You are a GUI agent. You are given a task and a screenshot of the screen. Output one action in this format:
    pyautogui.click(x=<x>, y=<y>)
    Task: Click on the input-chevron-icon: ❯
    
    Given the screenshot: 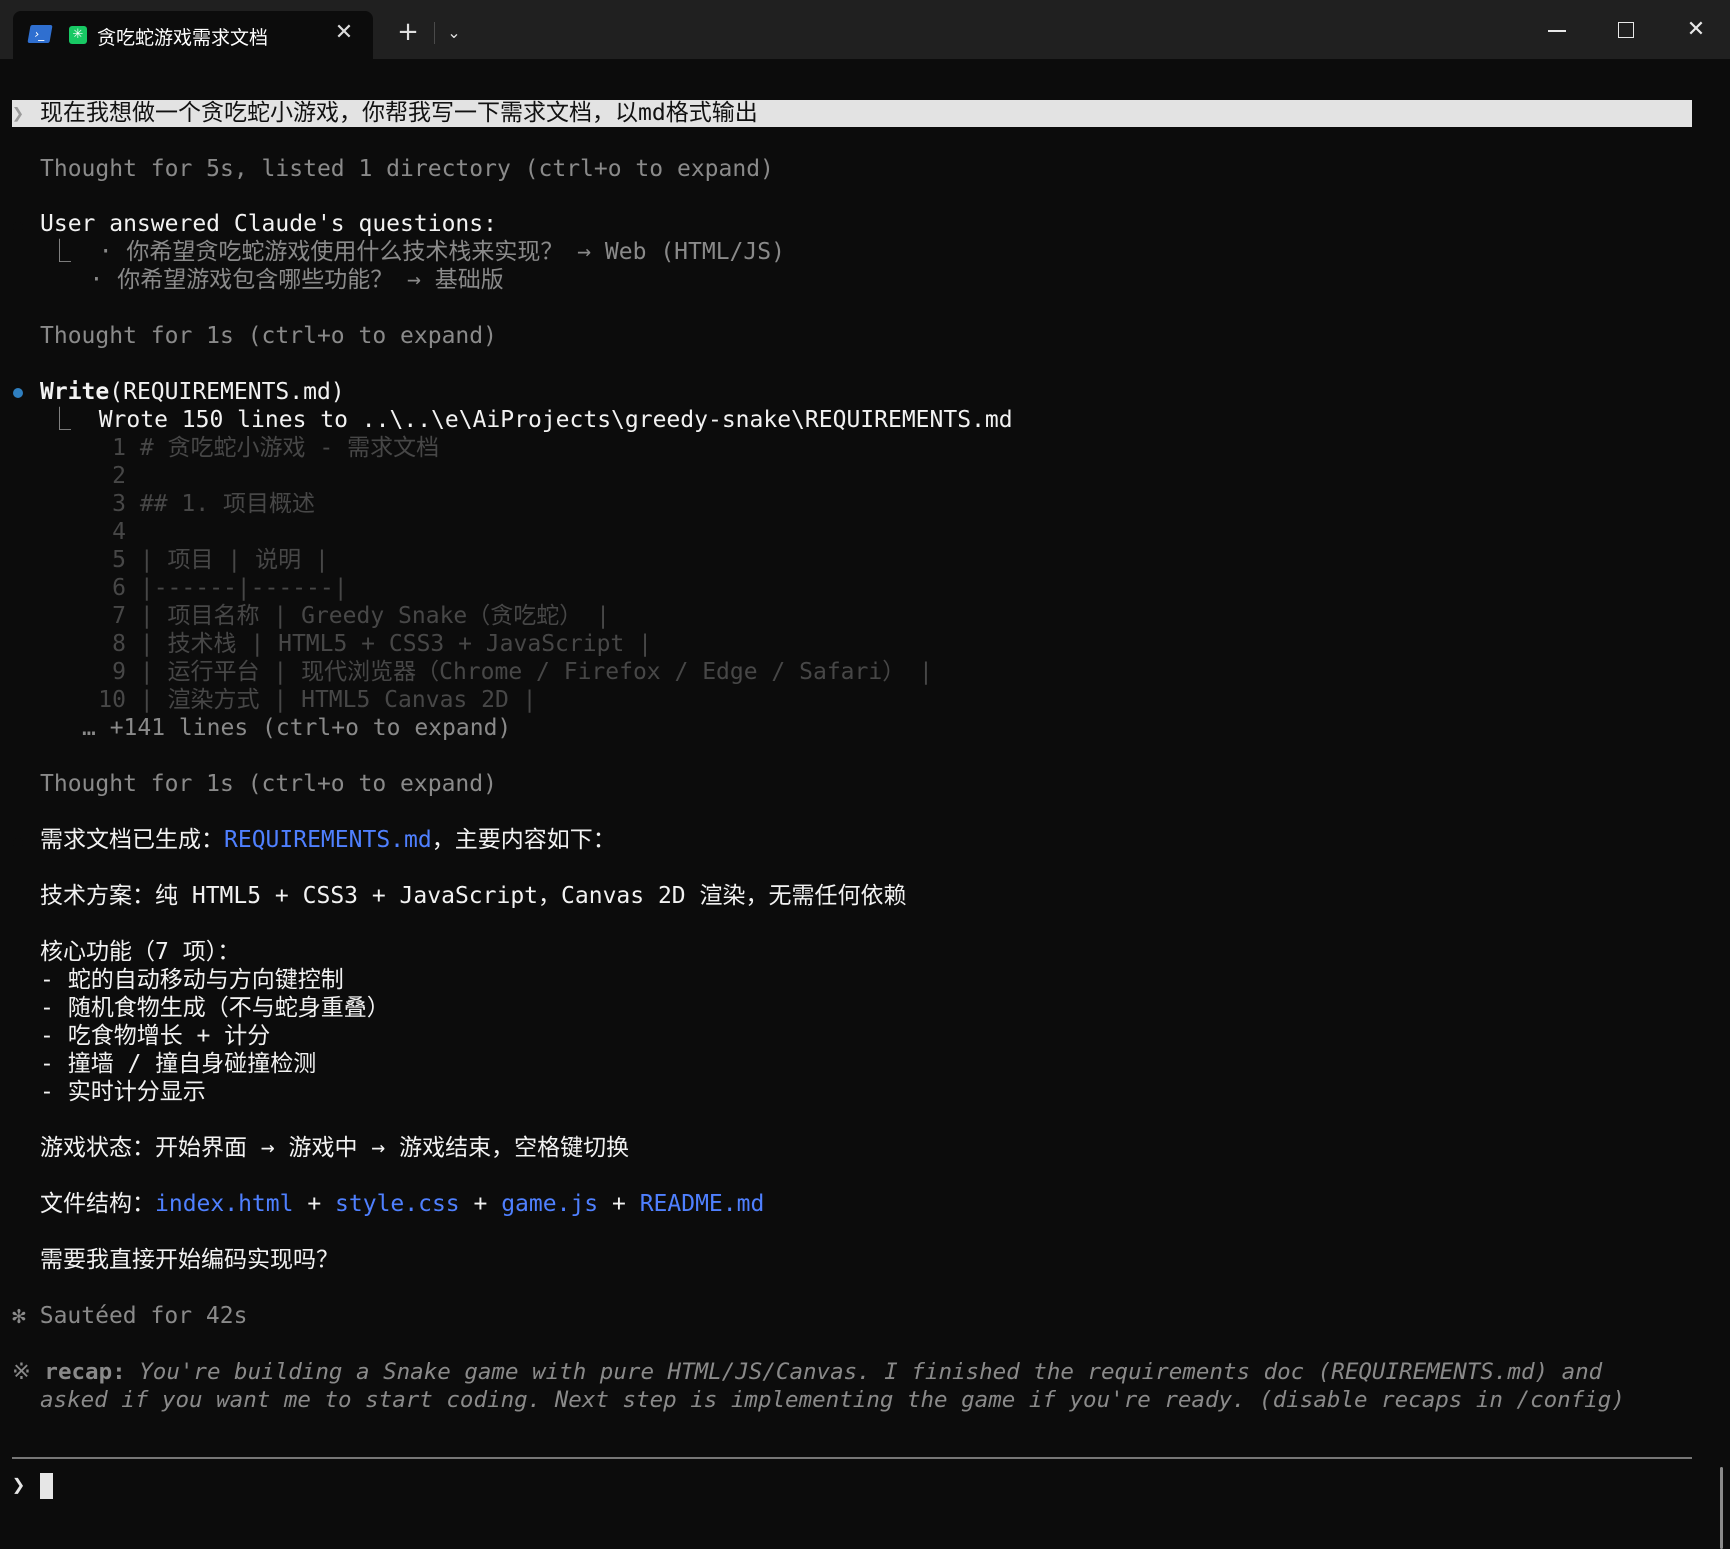 What is the action you would take?
    pyautogui.click(x=19, y=1485)
    